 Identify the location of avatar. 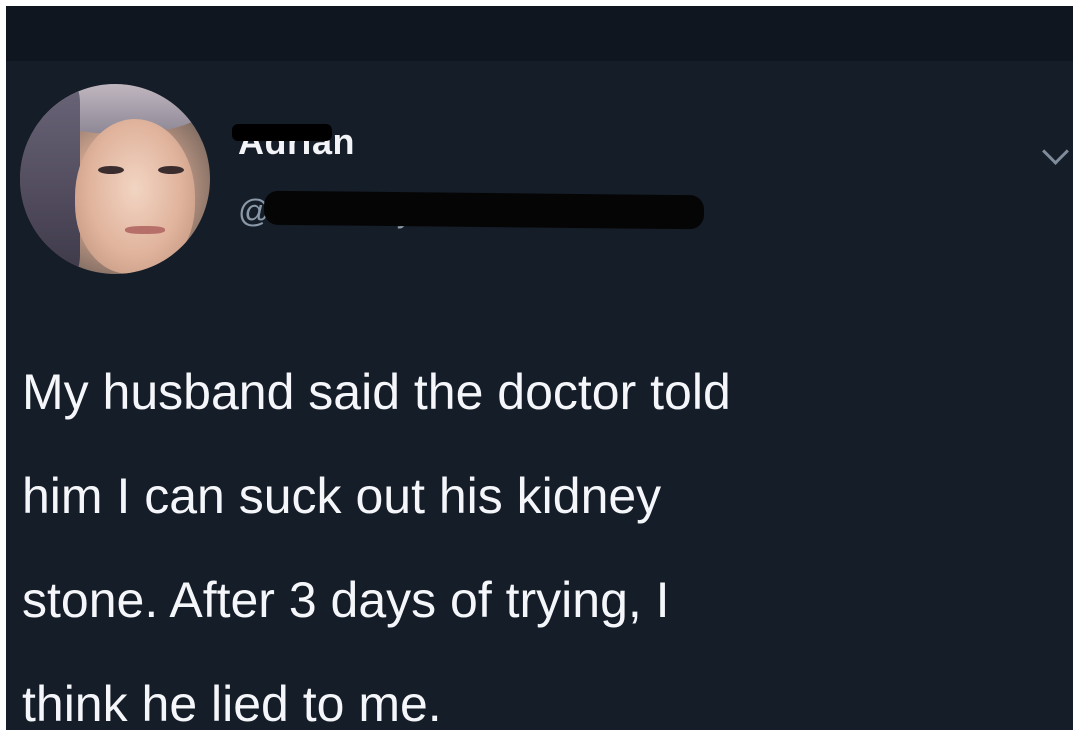
(115, 179).